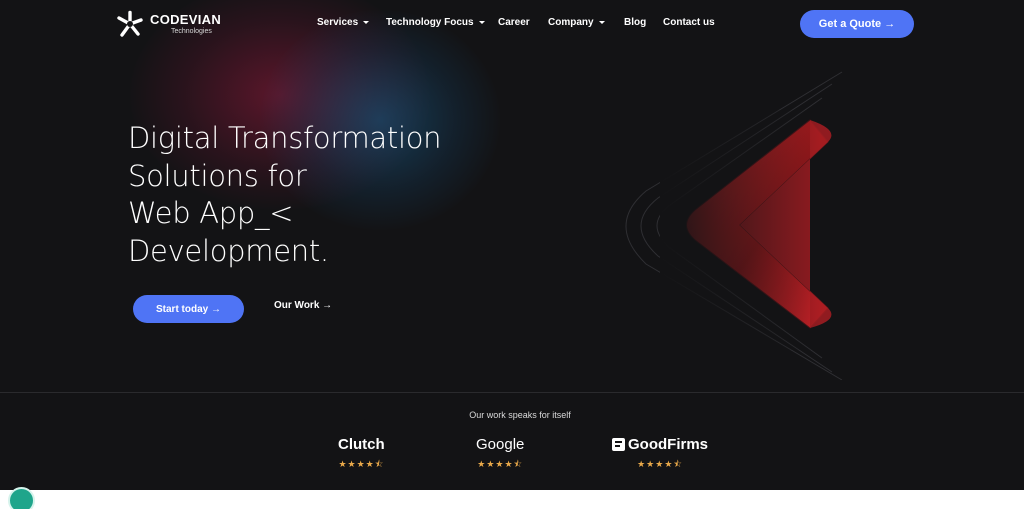 This screenshot has height=509, width=1024. Describe the element at coordinates (618, 444) in the screenshot. I see `goodfirms-icon` at that location.